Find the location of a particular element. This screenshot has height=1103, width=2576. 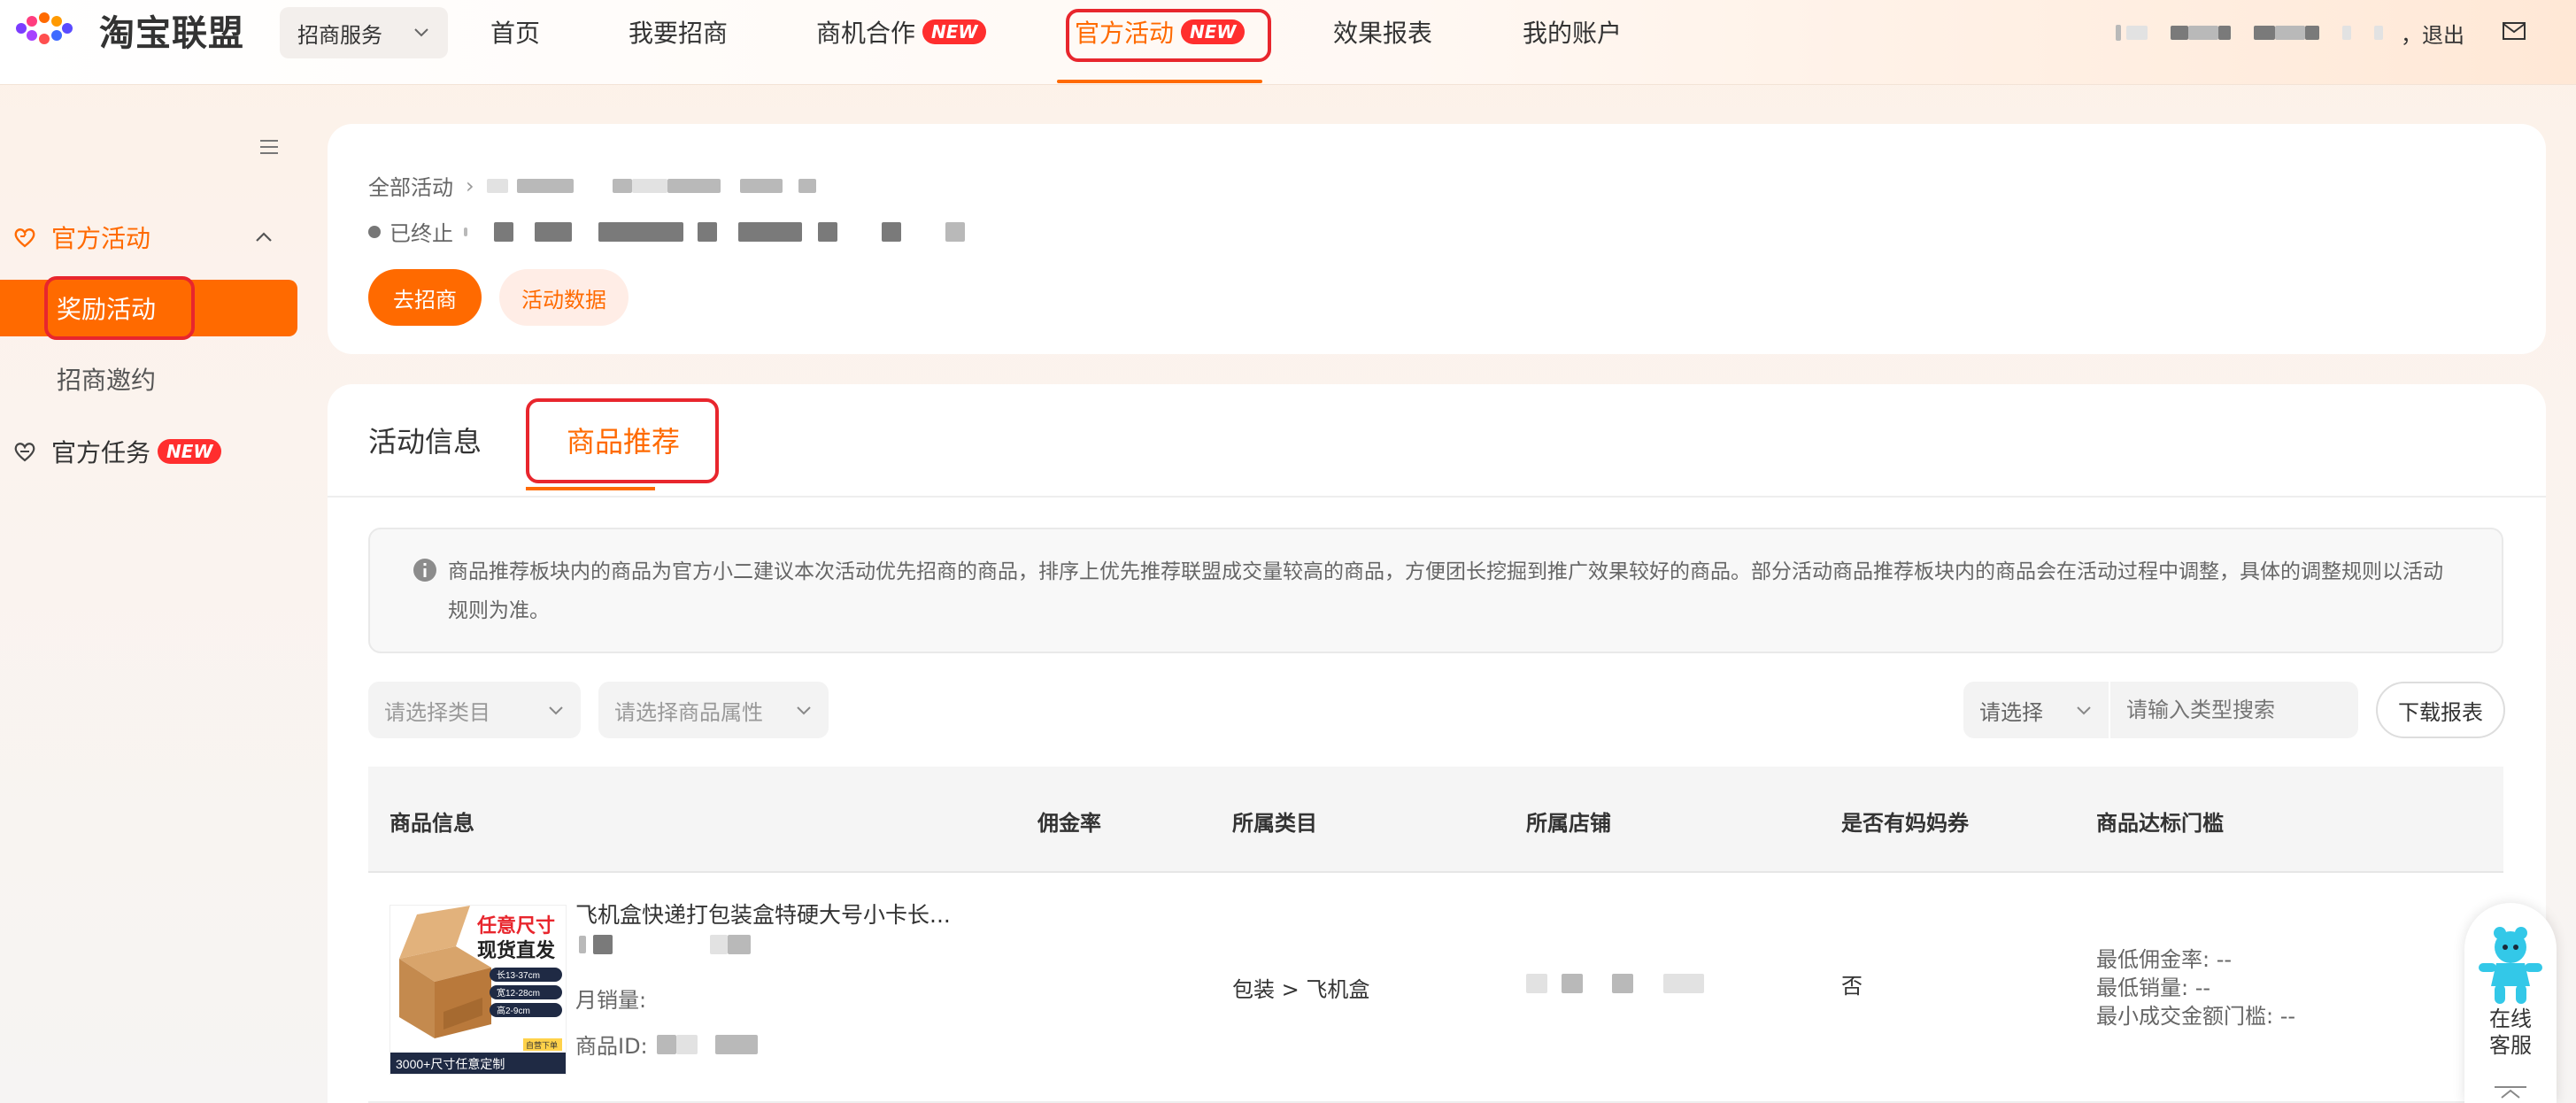

info-icon is located at coordinates (424, 570).